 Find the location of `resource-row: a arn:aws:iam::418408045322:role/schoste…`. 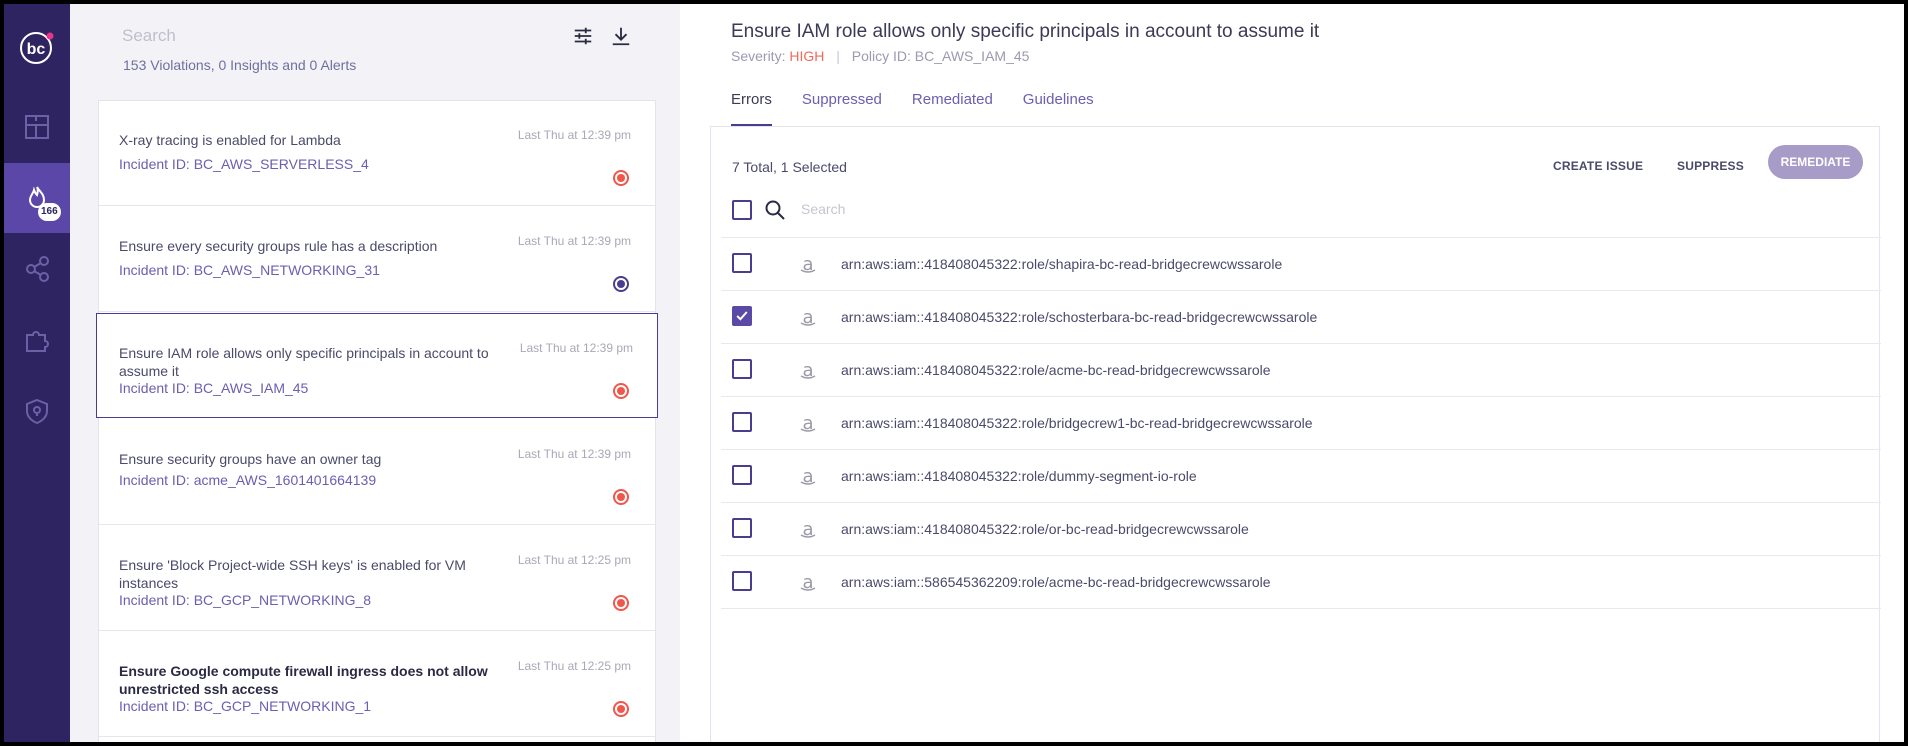

resource-row: a arn:aws:iam::418408045322:role/schoste… is located at coordinates (1301, 316).